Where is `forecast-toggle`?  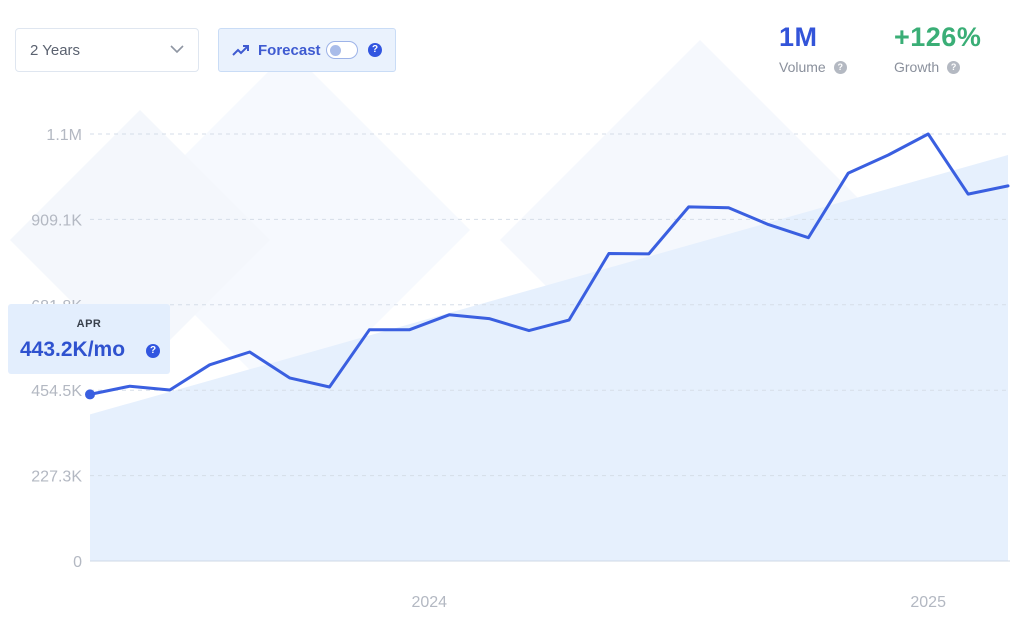 forecast-toggle is located at coordinates (342, 50).